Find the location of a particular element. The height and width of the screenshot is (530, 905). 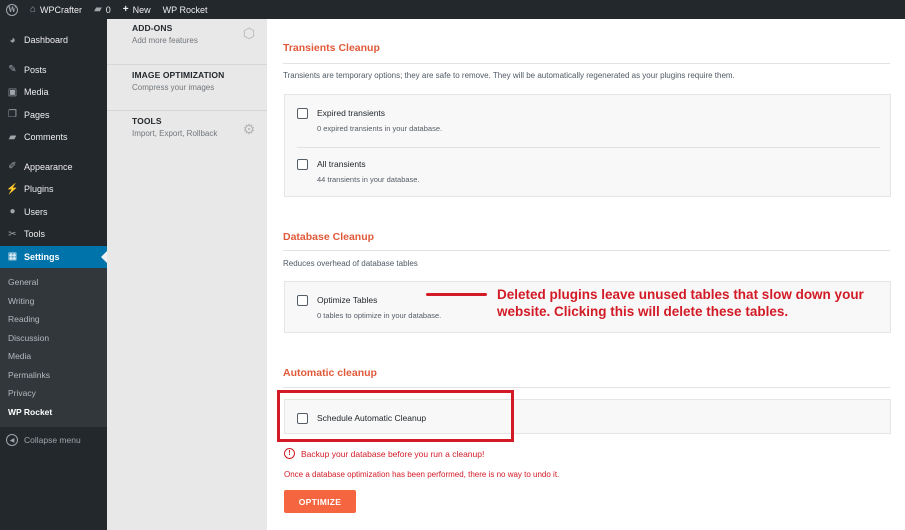

menu-item-comments: ▰ Comments is located at coordinates (53, 137).